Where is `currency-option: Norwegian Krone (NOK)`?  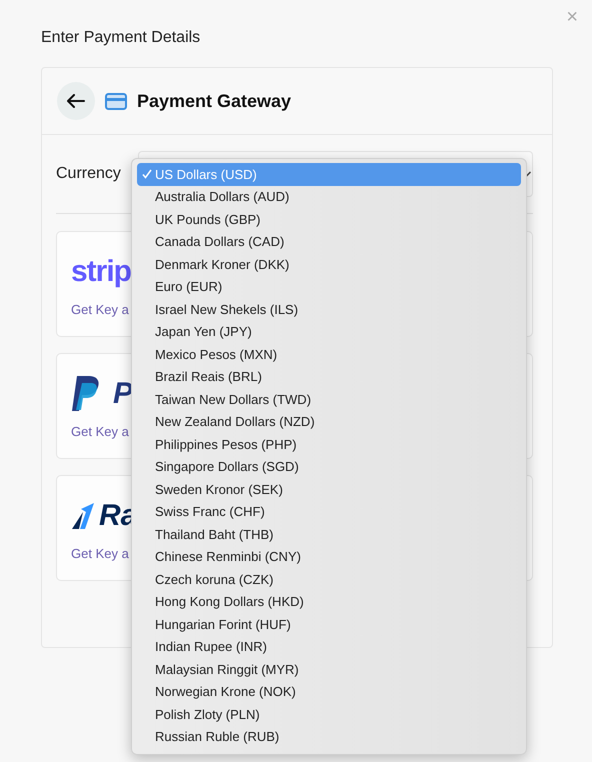
currency-option: Norwegian Krone (NOK) is located at coordinates (329, 691).